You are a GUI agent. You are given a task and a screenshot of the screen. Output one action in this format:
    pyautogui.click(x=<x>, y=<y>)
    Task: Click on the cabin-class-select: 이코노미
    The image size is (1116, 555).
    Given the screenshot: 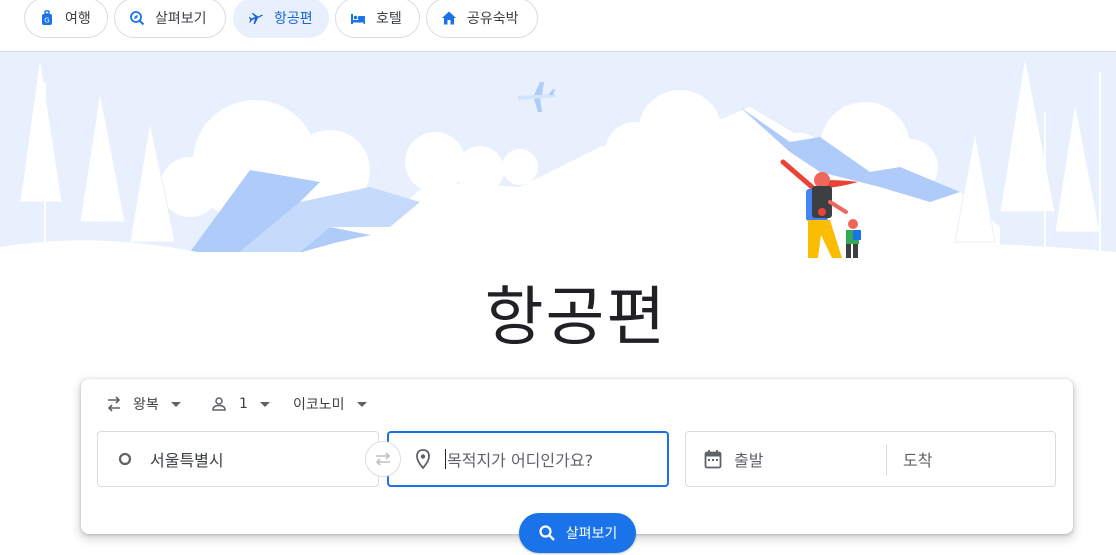 What is the action you would take?
    pyautogui.click(x=330, y=404)
    